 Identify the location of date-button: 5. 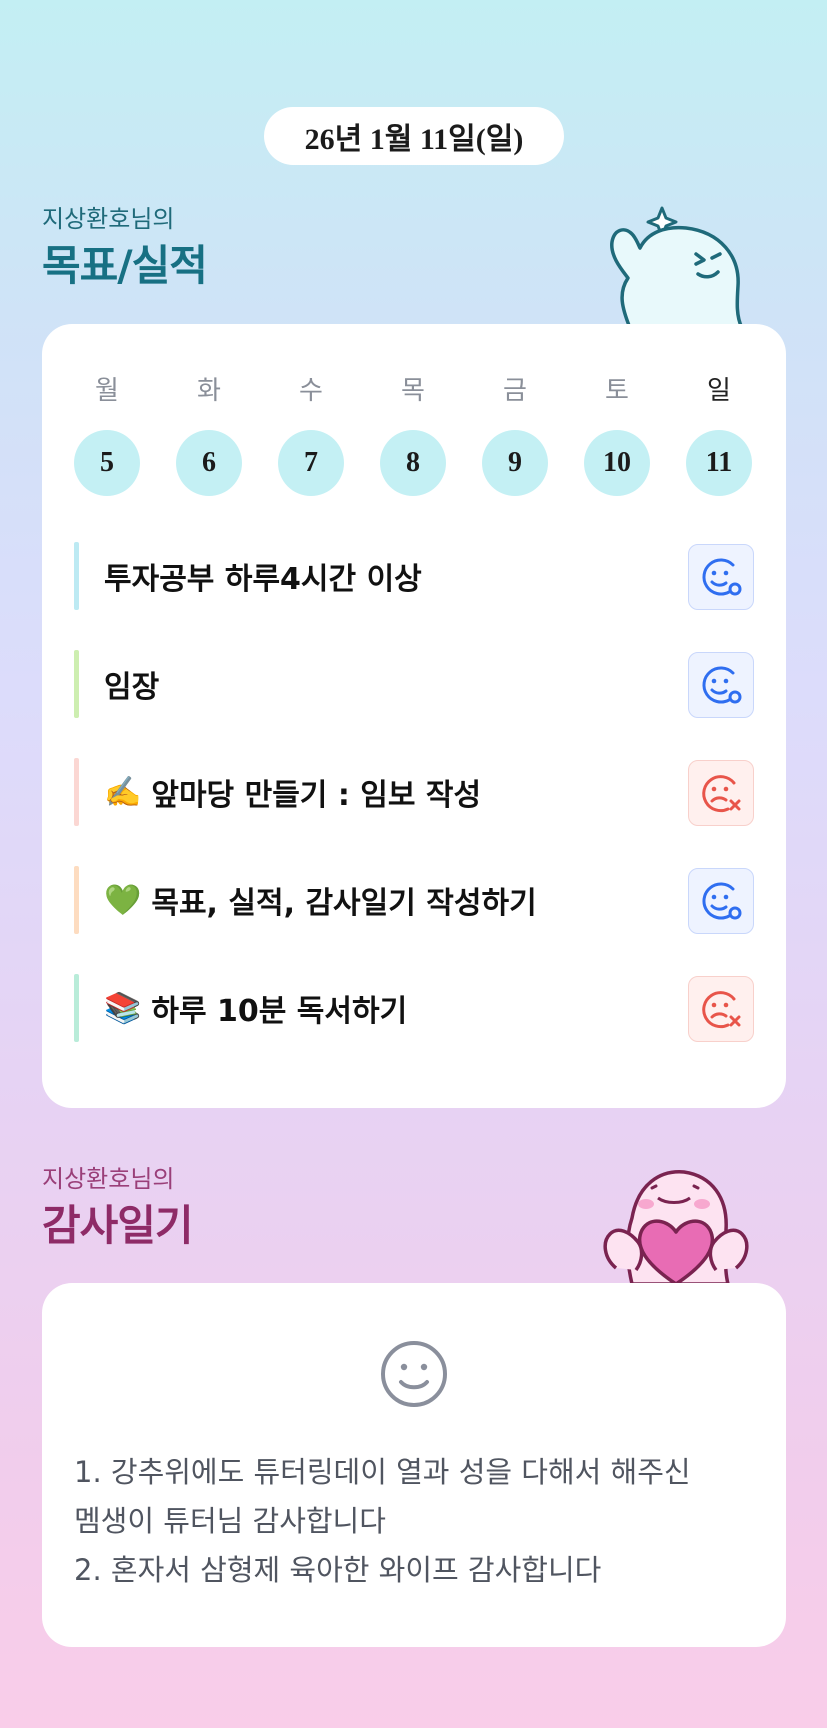
(107, 463).